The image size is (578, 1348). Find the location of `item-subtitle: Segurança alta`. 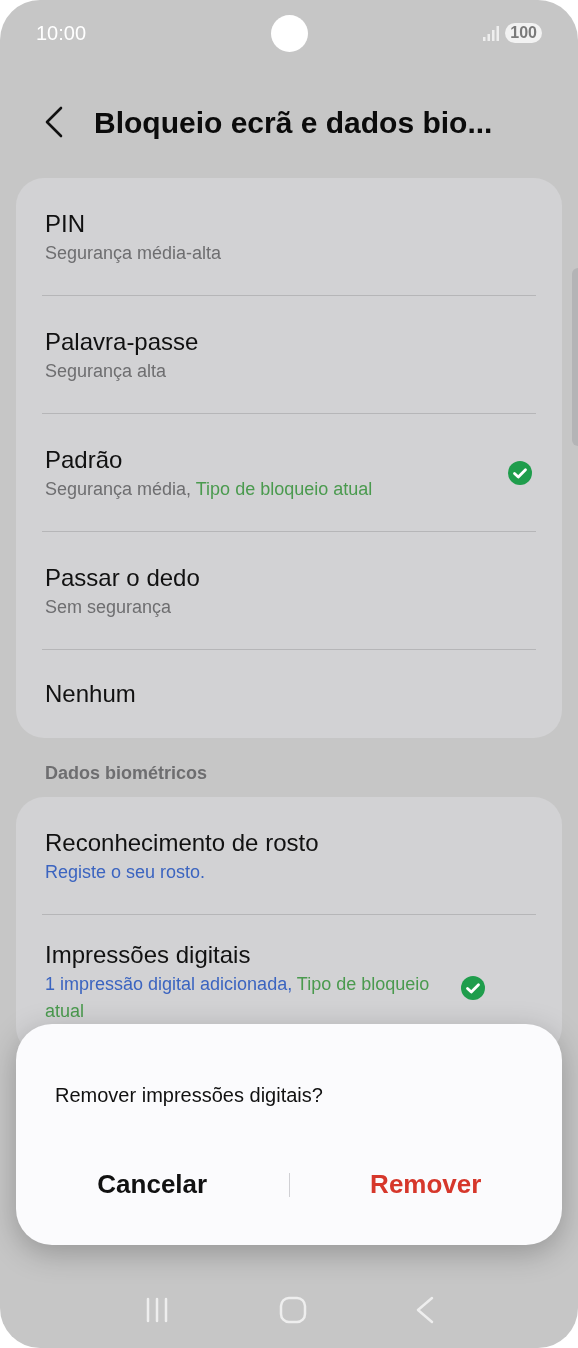

item-subtitle: Segurança alta is located at coordinates (106, 371).